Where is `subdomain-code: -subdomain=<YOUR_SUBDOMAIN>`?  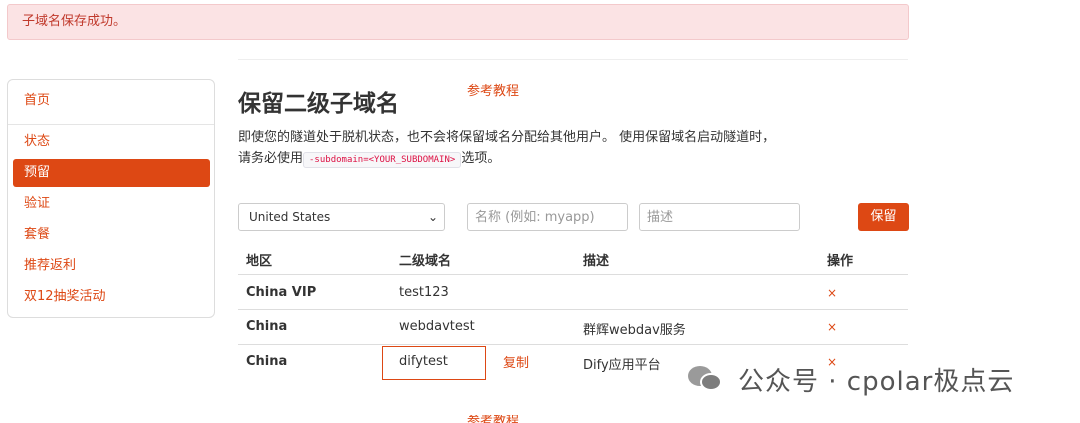 subdomain-code: -subdomain=<YOUR_SUBDOMAIN> is located at coordinates (382, 160).